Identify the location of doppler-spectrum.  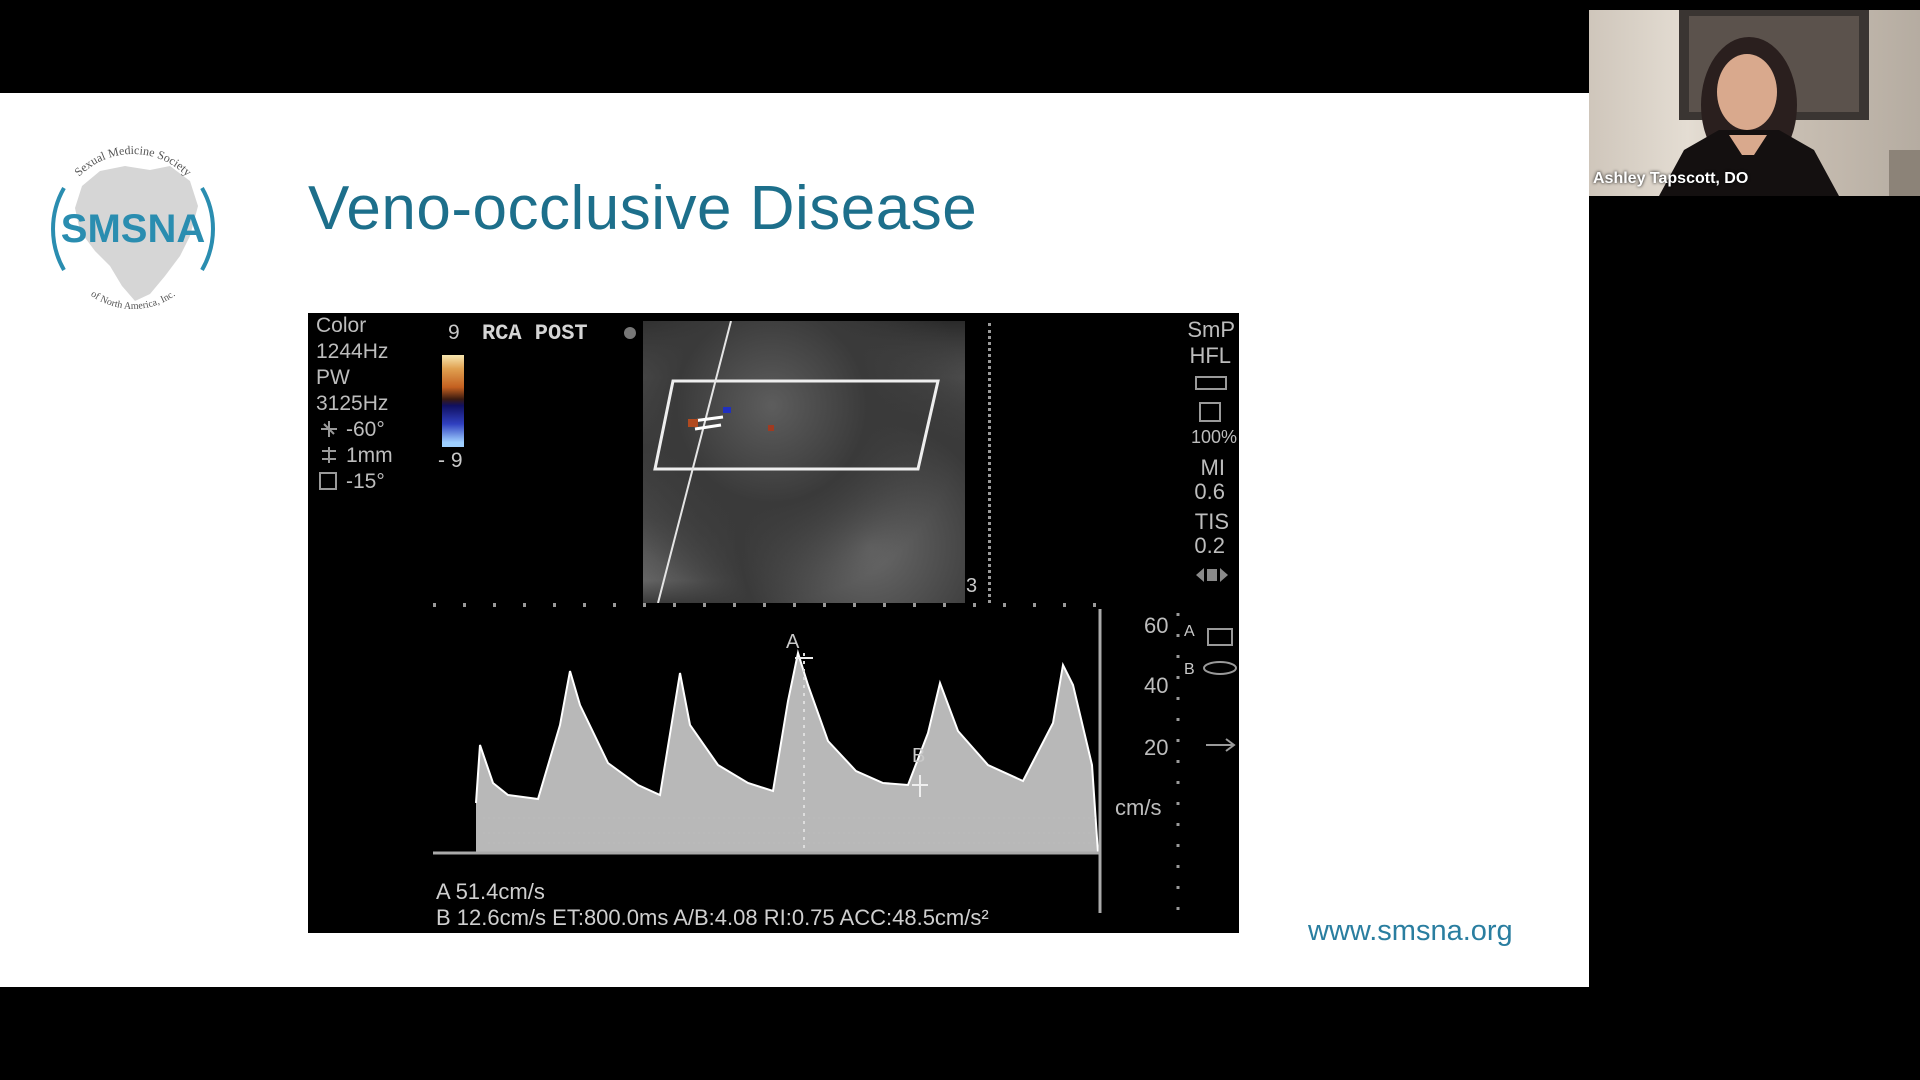
(835, 758).